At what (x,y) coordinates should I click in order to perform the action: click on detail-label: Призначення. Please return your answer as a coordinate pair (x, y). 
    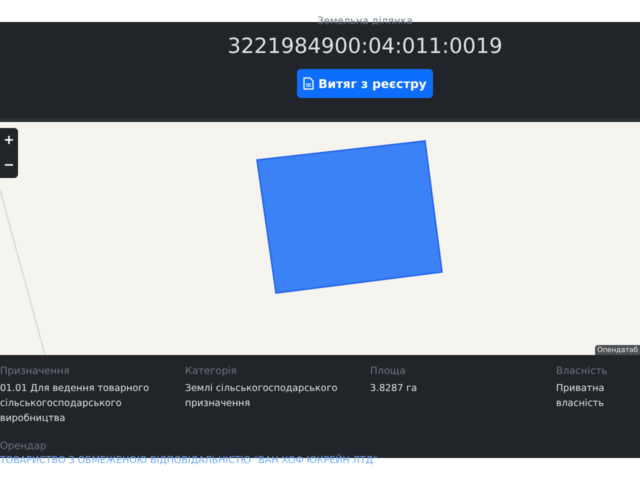
    Looking at the image, I should click on (35, 371).